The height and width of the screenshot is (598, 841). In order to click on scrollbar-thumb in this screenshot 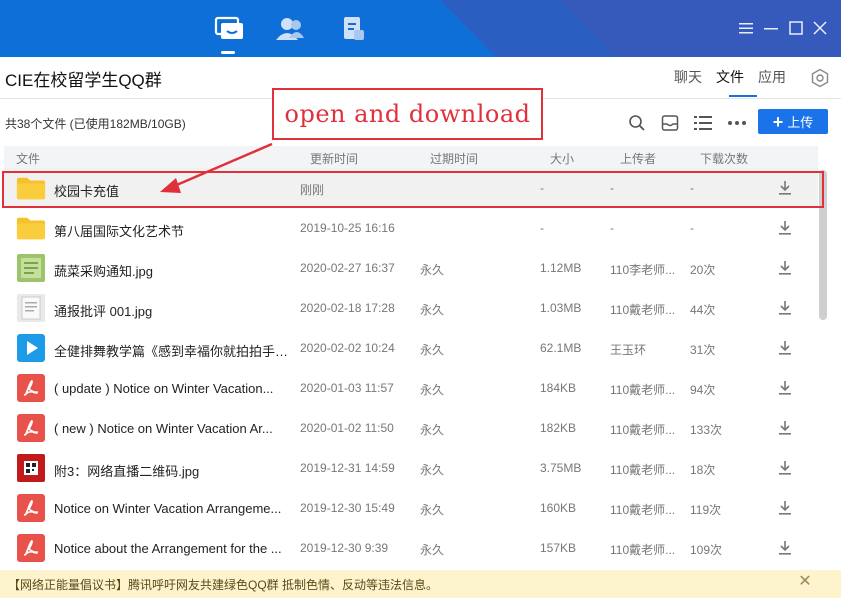, I will do `click(823, 245)`.